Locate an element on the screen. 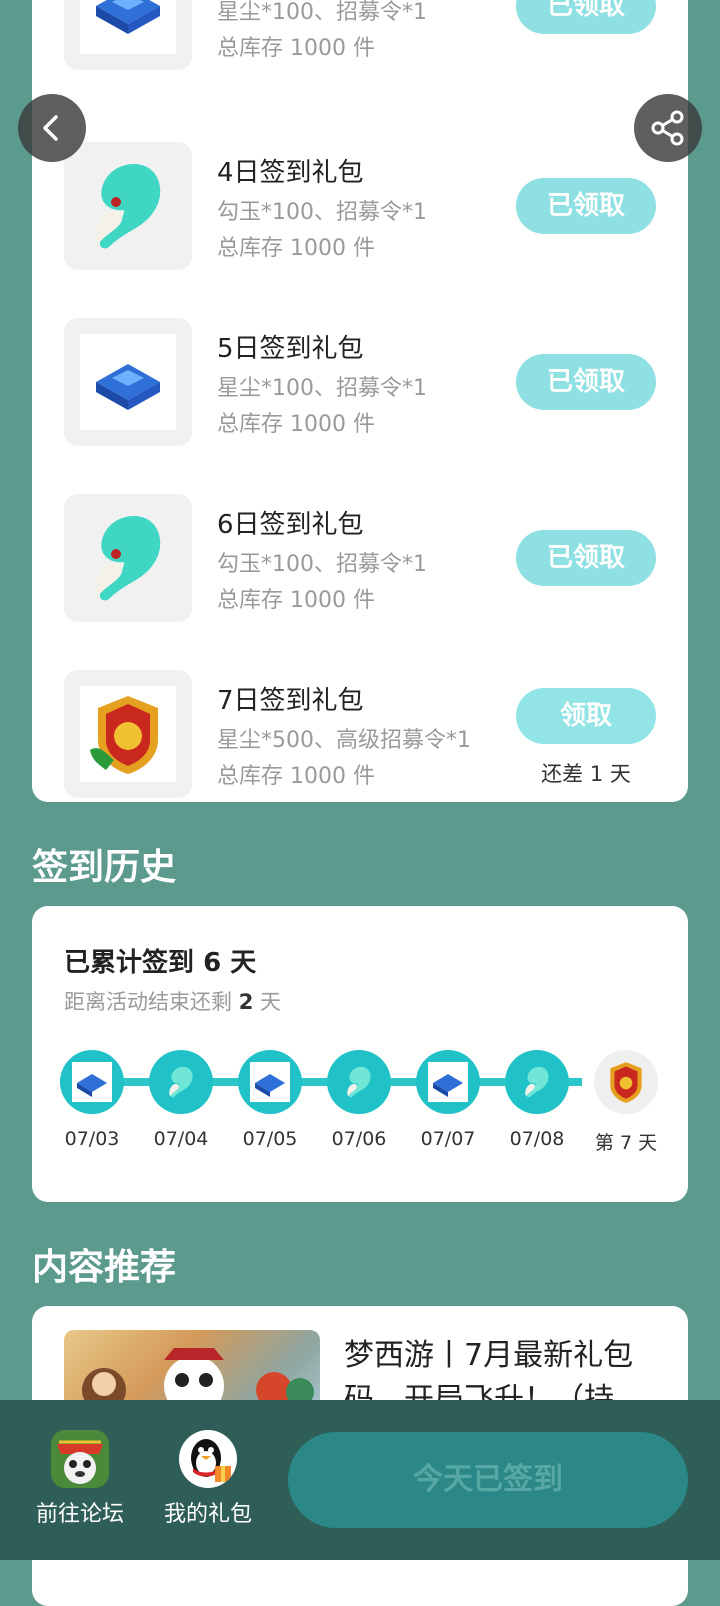 The height and width of the screenshot is (1606, 720). bottom-action-bar: 前往论坛 我的礼包 今天已签到 is located at coordinates (360, 1480).